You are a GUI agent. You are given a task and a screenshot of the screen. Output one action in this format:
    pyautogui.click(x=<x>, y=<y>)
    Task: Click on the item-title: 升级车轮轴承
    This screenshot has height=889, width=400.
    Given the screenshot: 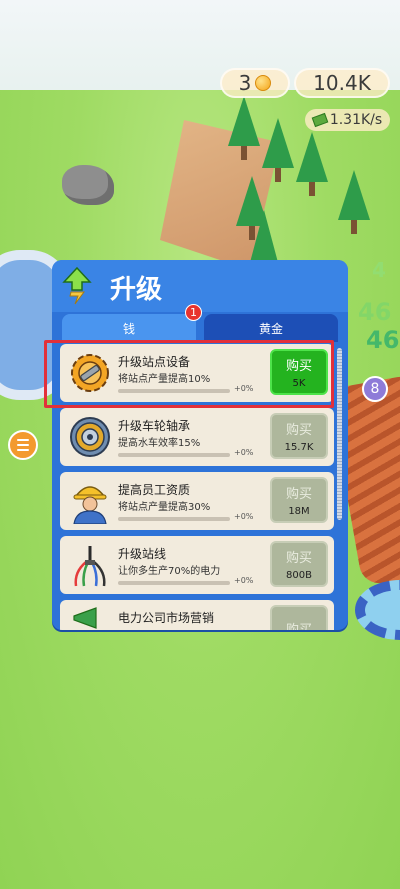 What is the action you would take?
    pyautogui.click(x=154, y=426)
    